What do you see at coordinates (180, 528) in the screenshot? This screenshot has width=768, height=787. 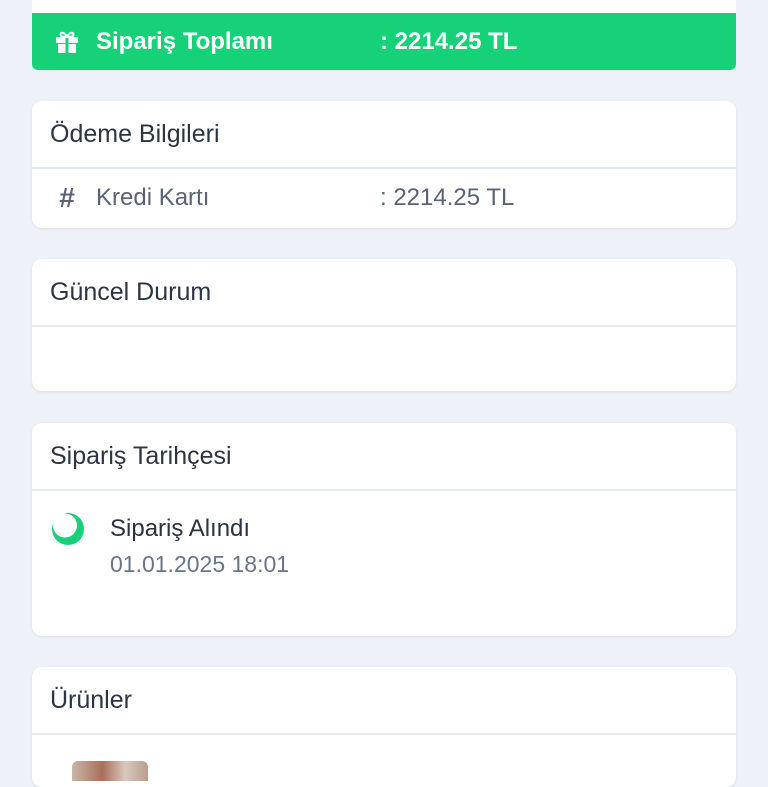 I see `history-item-title: Sipariş Alındı` at bounding box center [180, 528].